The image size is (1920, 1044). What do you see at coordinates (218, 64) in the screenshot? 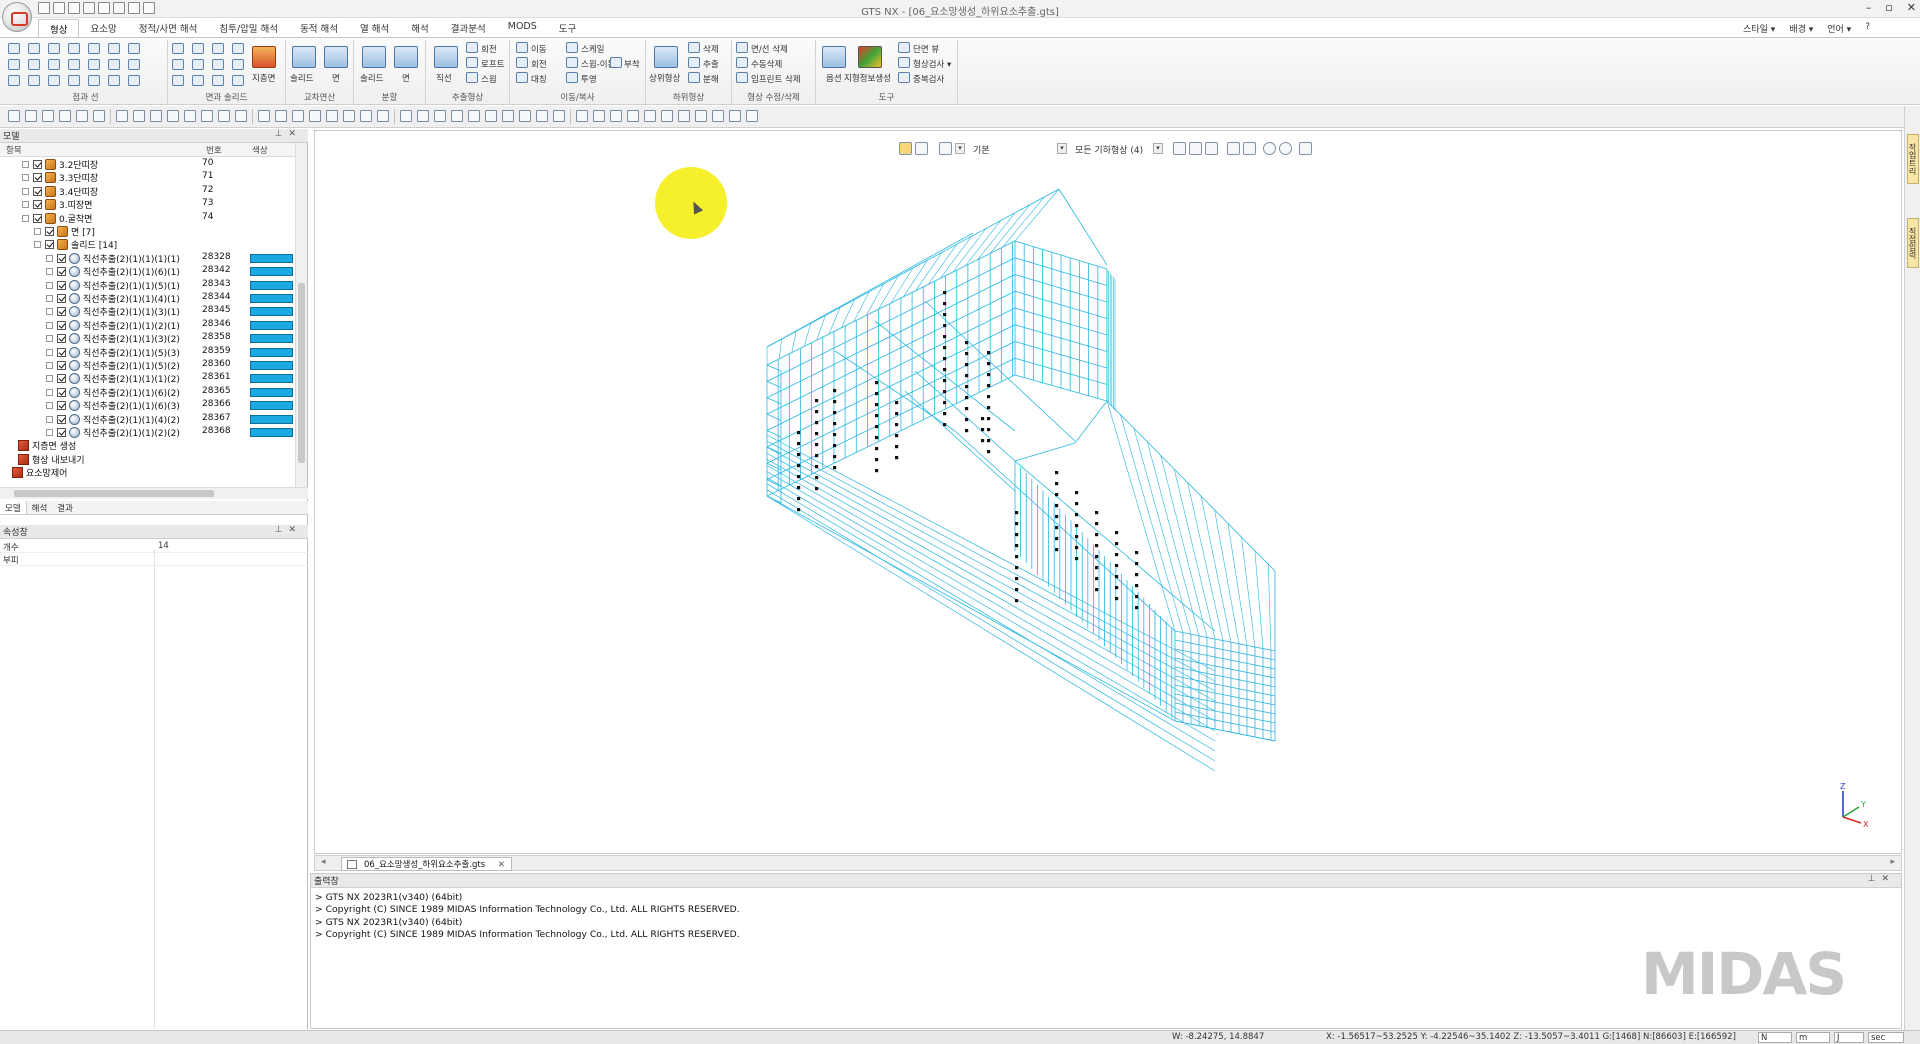
I see `wedge-icon` at bounding box center [218, 64].